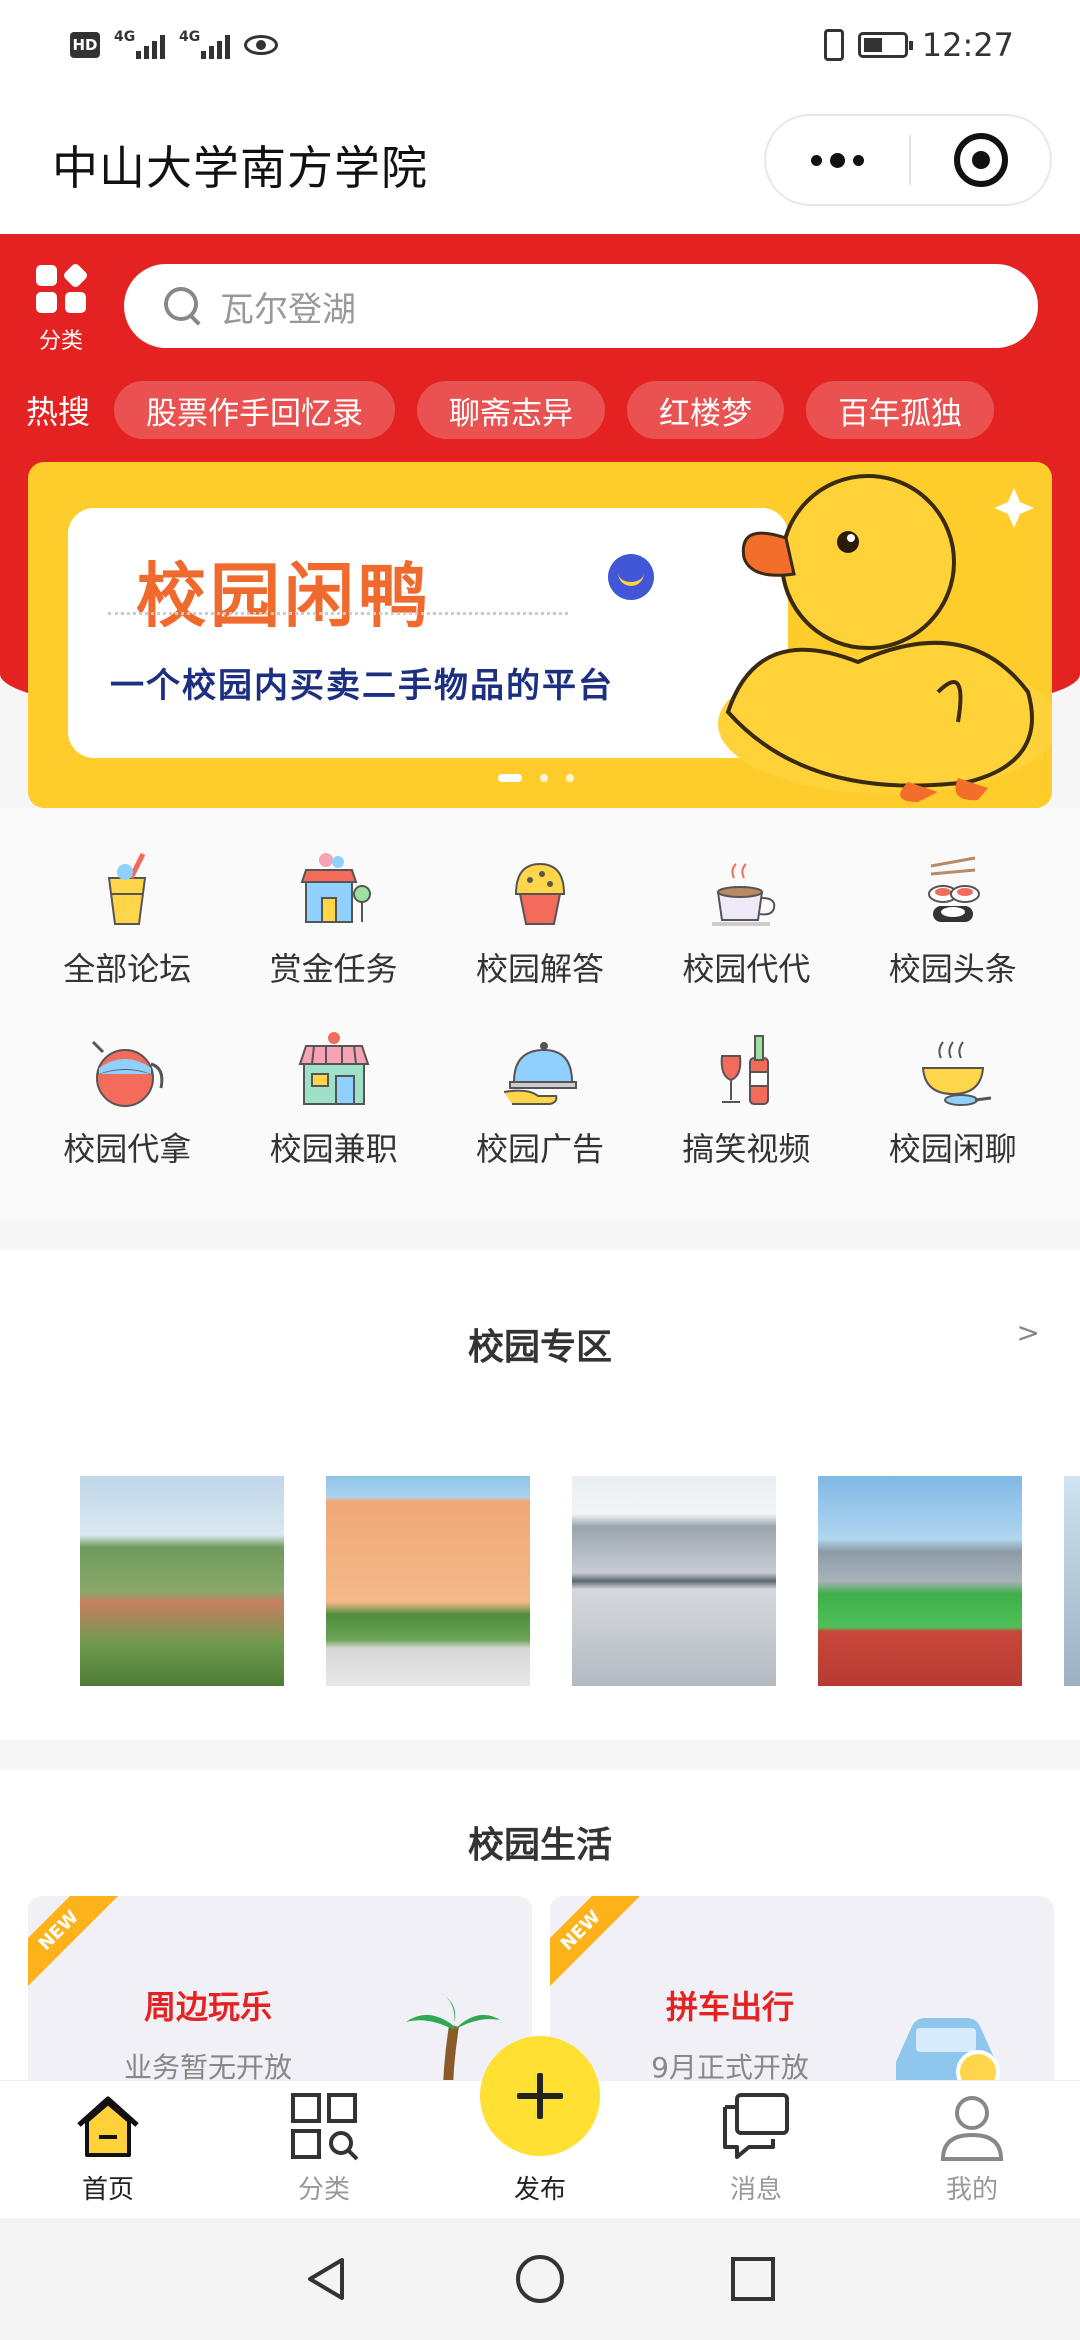 The height and width of the screenshot is (2340, 1080). I want to click on menu-item-headlines: 校园头条, so click(953, 919).